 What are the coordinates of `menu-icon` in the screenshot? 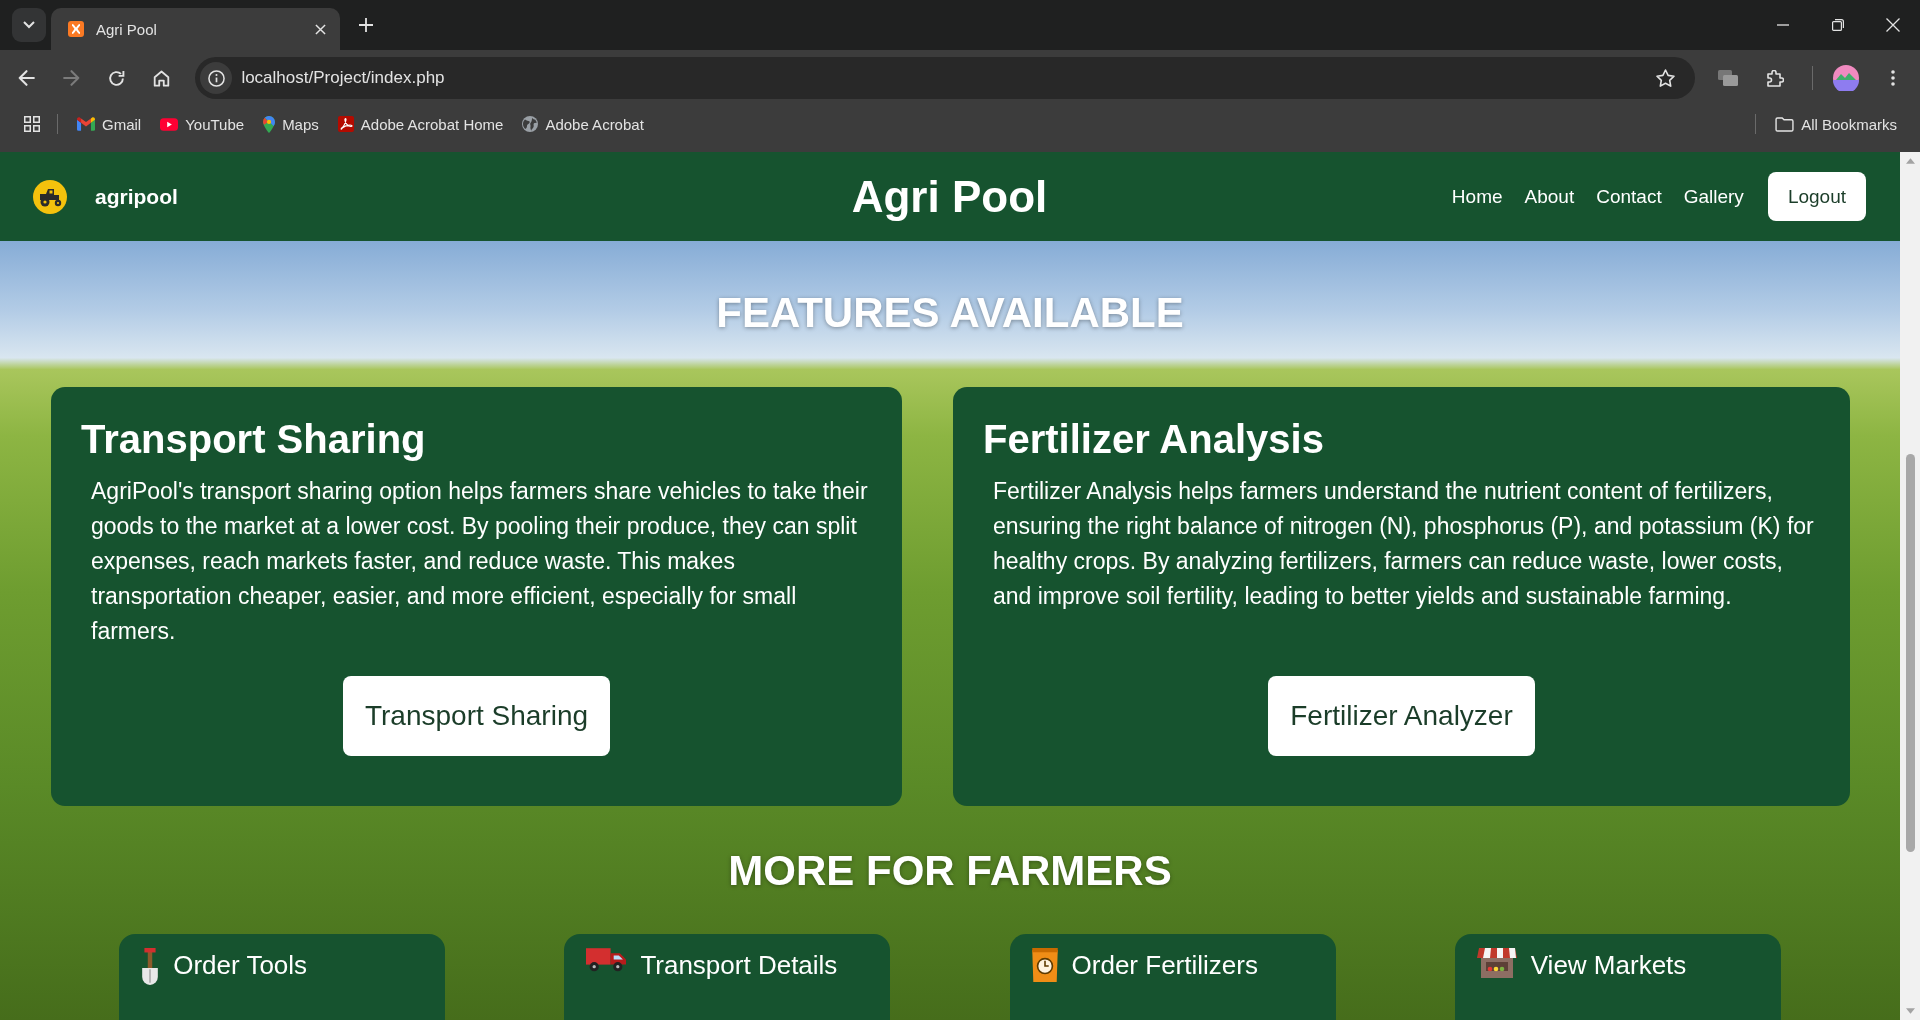 It's located at (1893, 78).